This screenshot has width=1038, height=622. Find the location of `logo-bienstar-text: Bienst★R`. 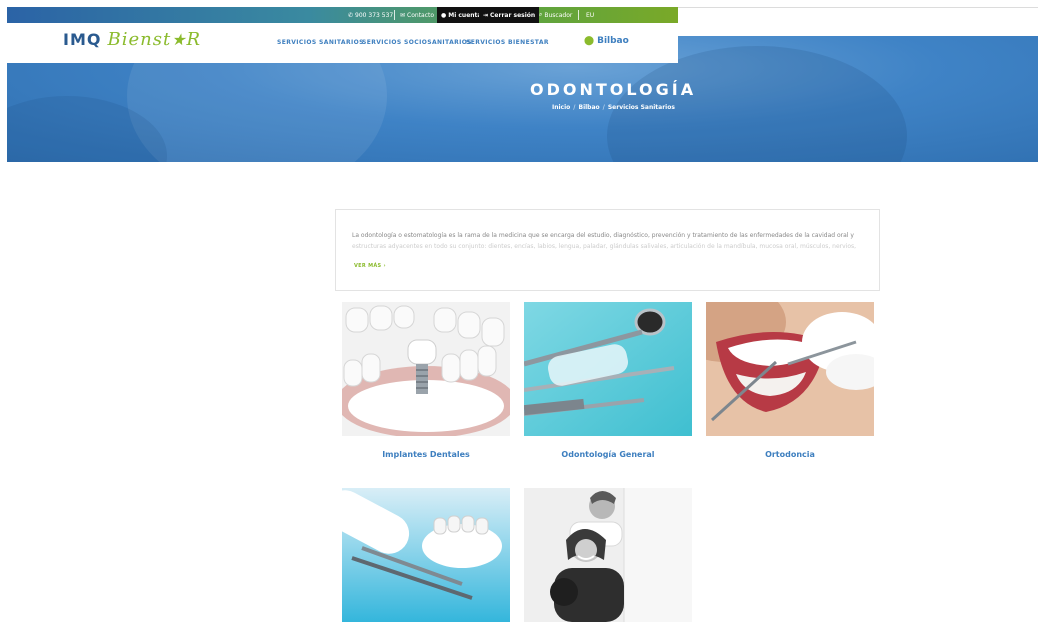

logo-bienstar-text: Bienst★R is located at coordinates (154, 39).